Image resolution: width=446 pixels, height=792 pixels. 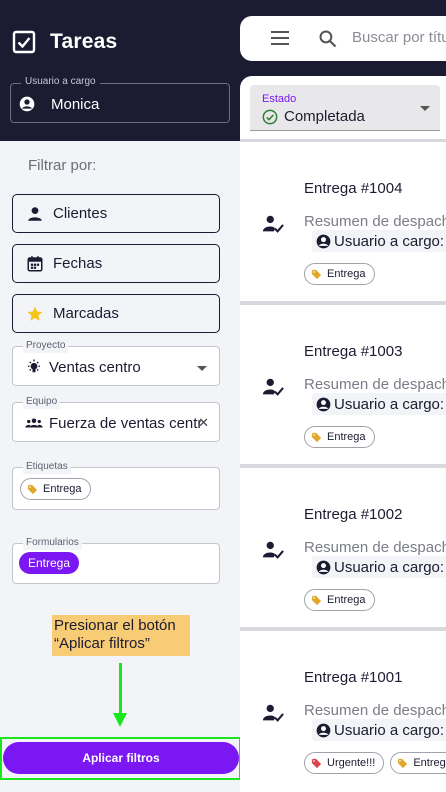 What do you see at coordinates (60, 81) in the screenshot?
I see `user-in-charge-label: Usuario a cargo` at bounding box center [60, 81].